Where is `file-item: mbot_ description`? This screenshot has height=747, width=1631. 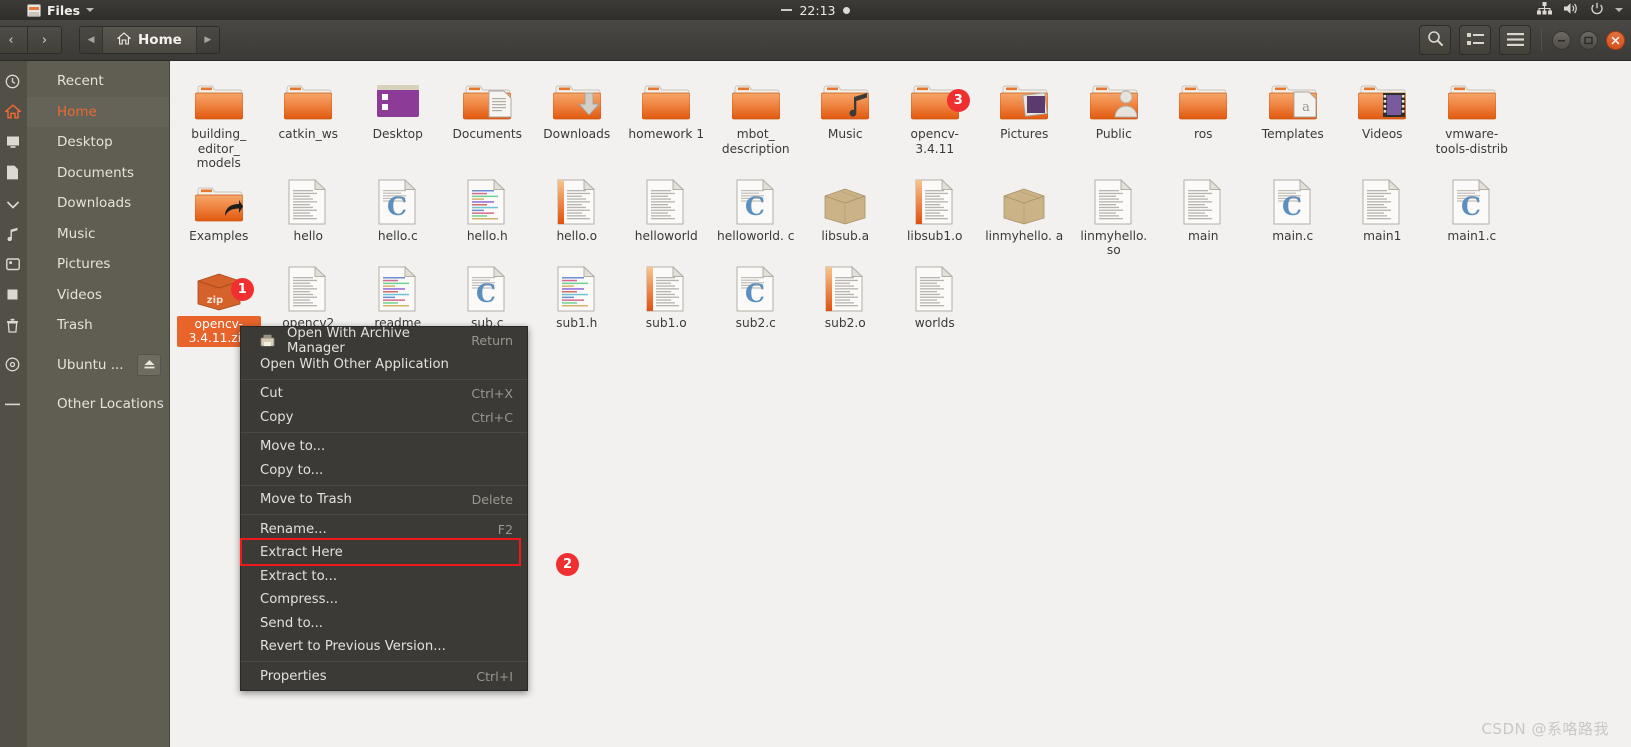
file-item: mbot_ description is located at coordinates (756, 120).